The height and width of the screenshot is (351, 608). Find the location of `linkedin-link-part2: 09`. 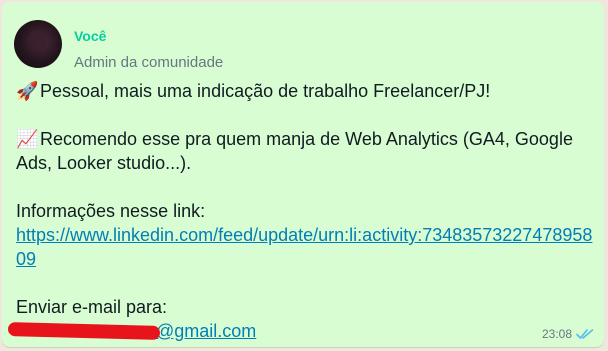

linkedin-link-part2: 09 is located at coordinates (304, 259).